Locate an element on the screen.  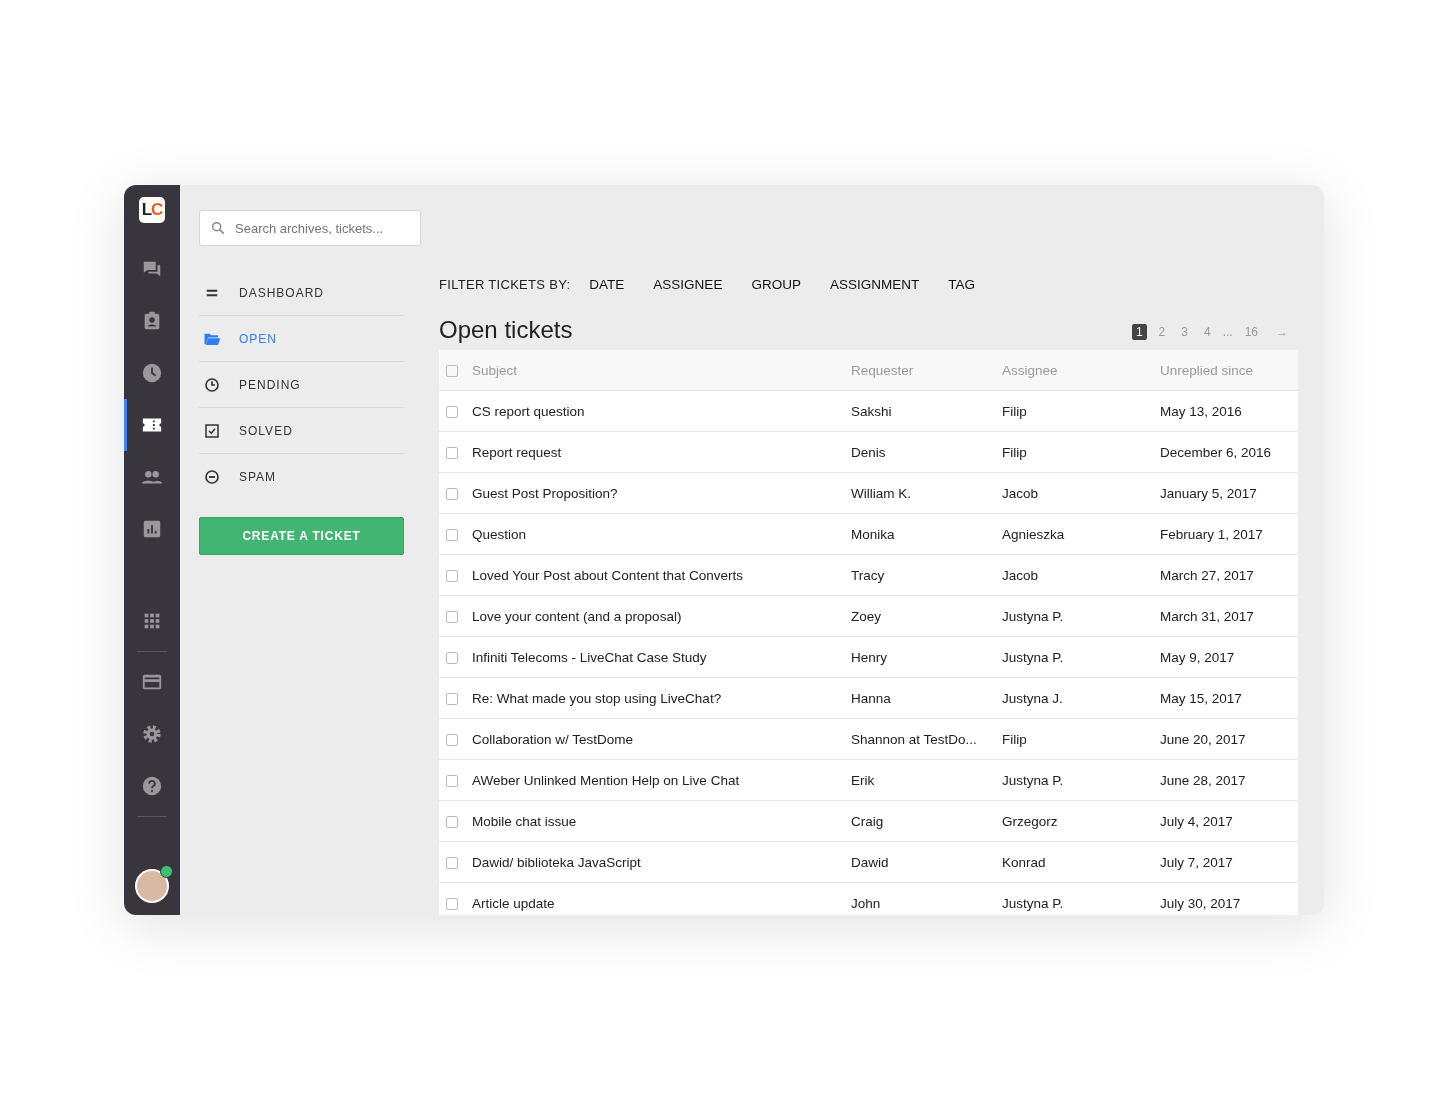
ticket-row: Loved Your Post about Content that Converts Tracy Jacob March 27, 2017 is located at coordinates (868, 575).